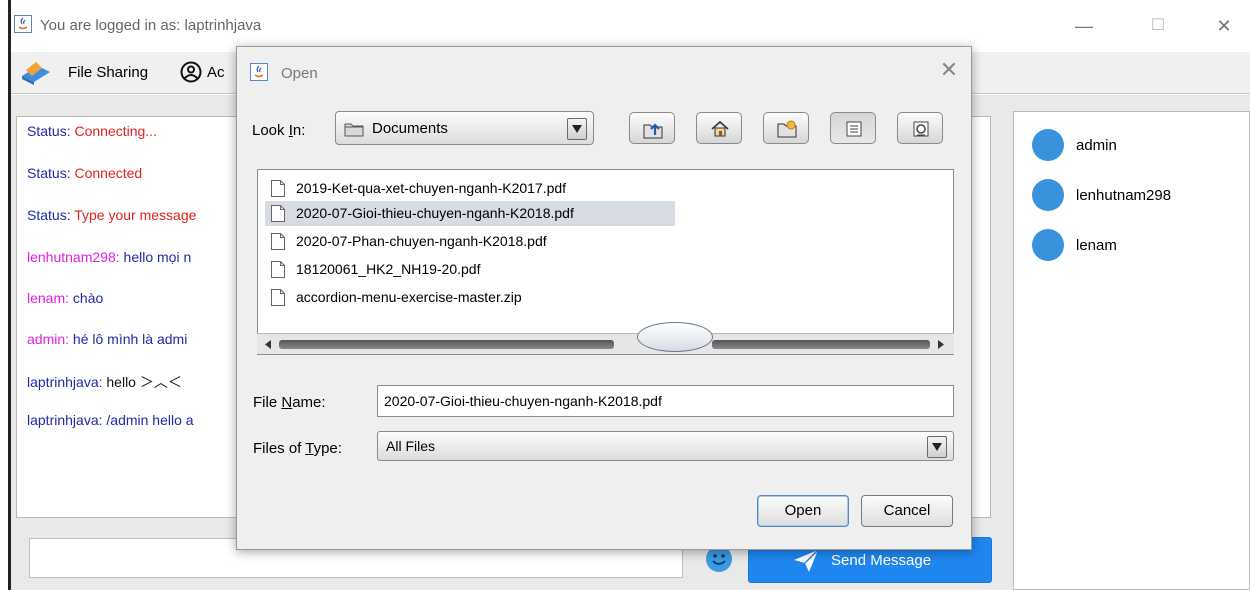 The height and width of the screenshot is (590, 1250). What do you see at coordinates (605, 338) in the screenshot?
I see `horizontal-scrollbar` at bounding box center [605, 338].